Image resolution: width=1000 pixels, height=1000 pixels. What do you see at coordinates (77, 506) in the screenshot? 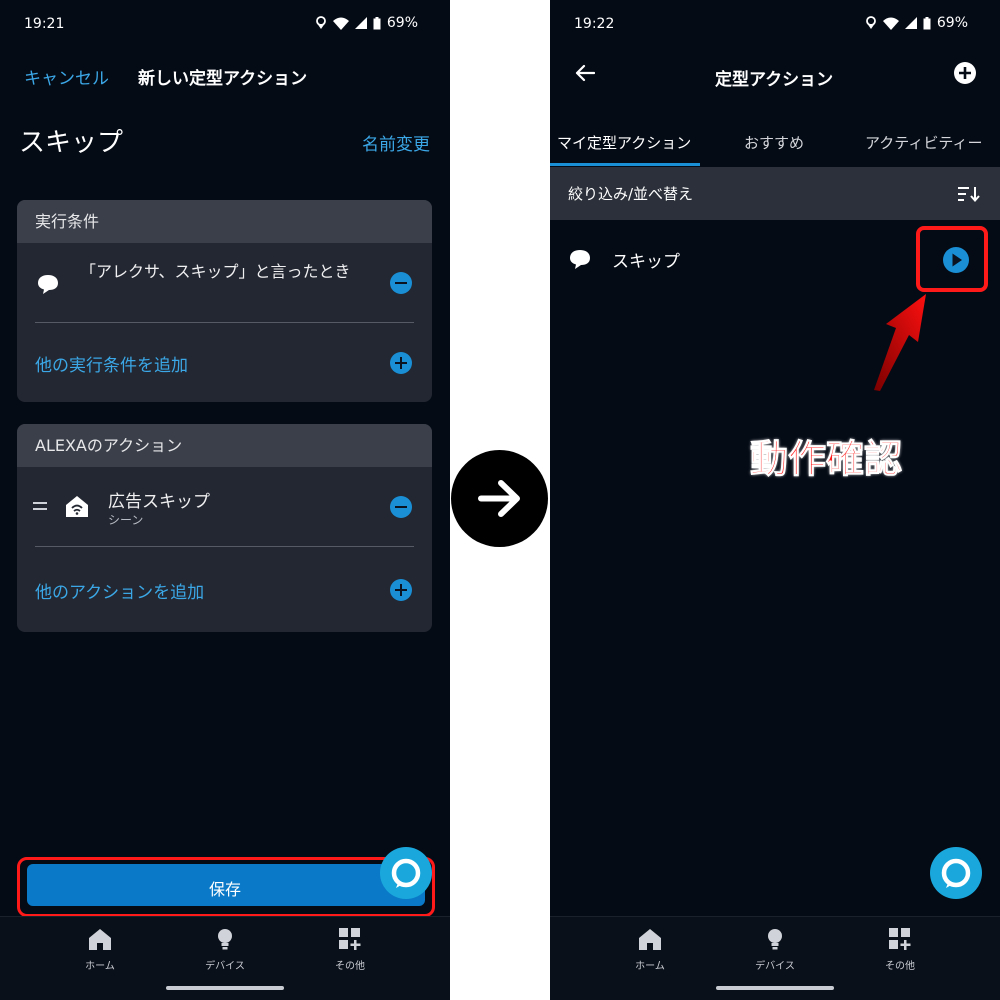
I see `home-scene-icon` at bounding box center [77, 506].